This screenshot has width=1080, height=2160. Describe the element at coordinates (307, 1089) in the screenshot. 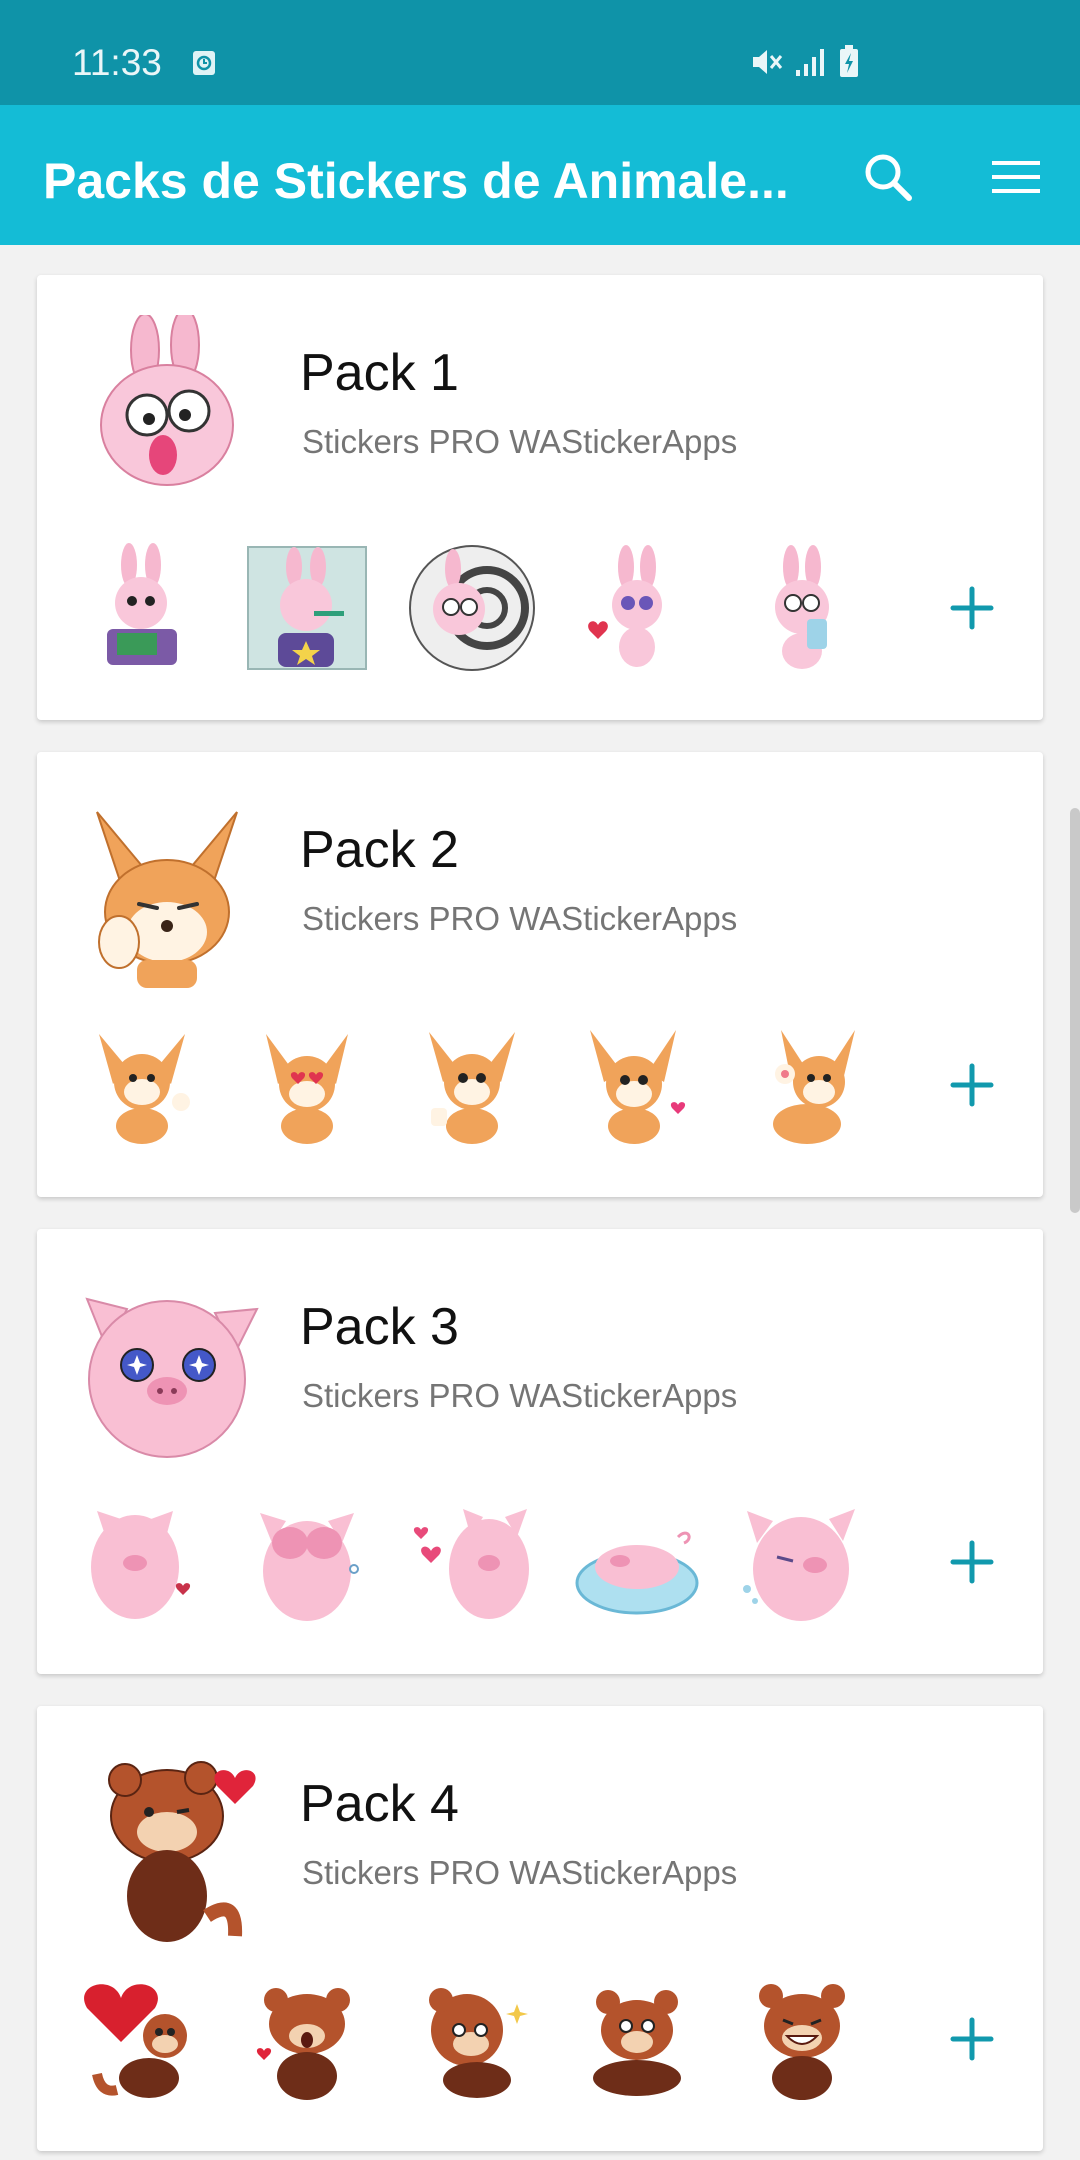

I see `fox-heart-eyes-sticker` at that location.